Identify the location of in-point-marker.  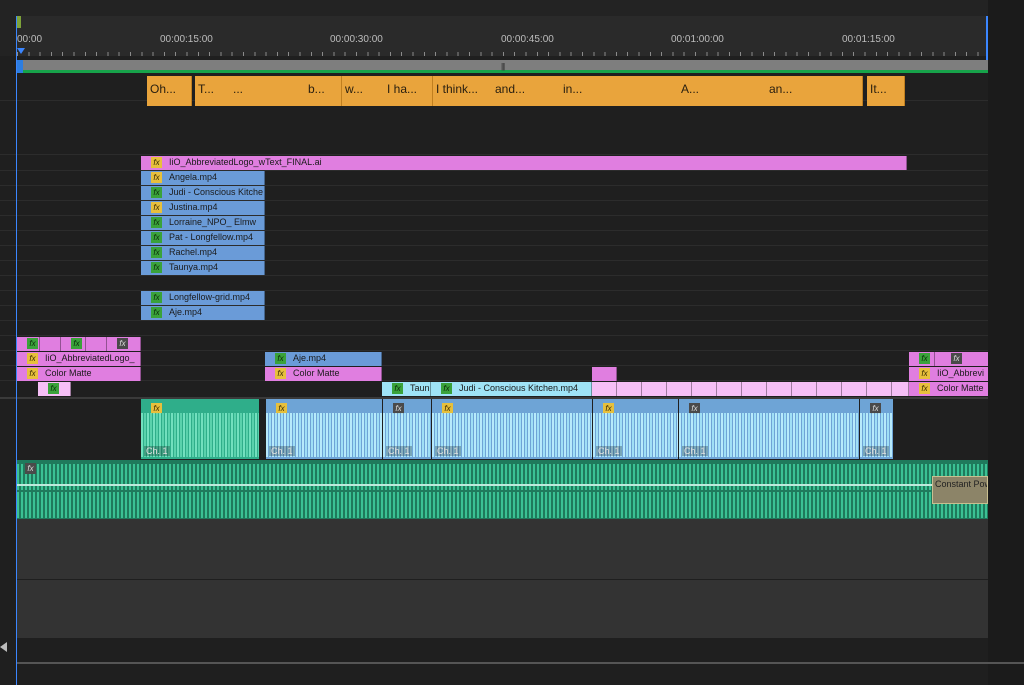
(19, 22).